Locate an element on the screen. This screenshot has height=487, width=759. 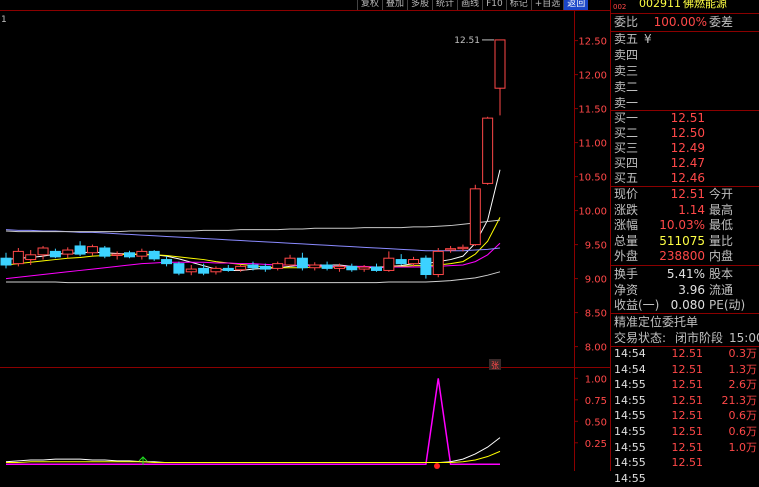
tick-volume: 2.6万 is located at coordinates (743, 385).